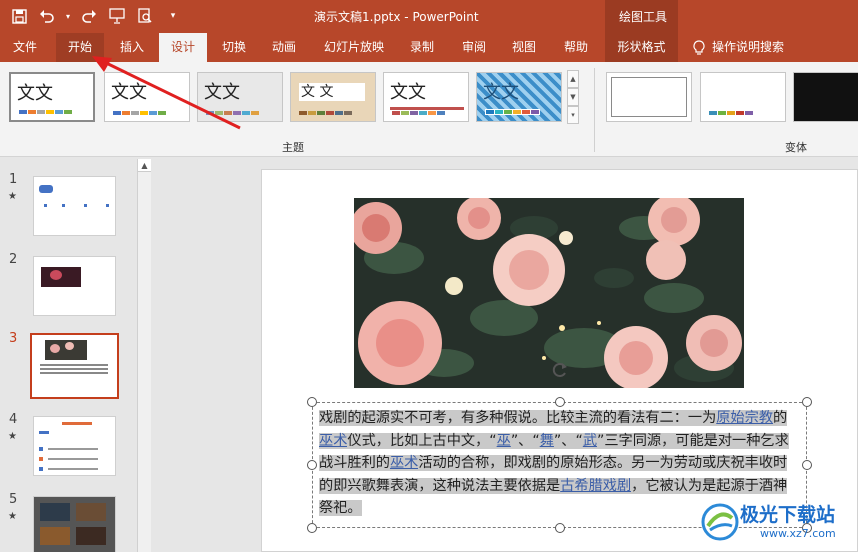 This screenshot has height=552, width=858. What do you see at coordinates (798, 533) in the screenshot?
I see `watermark-url: www.xz7.com` at bounding box center [798, 533].